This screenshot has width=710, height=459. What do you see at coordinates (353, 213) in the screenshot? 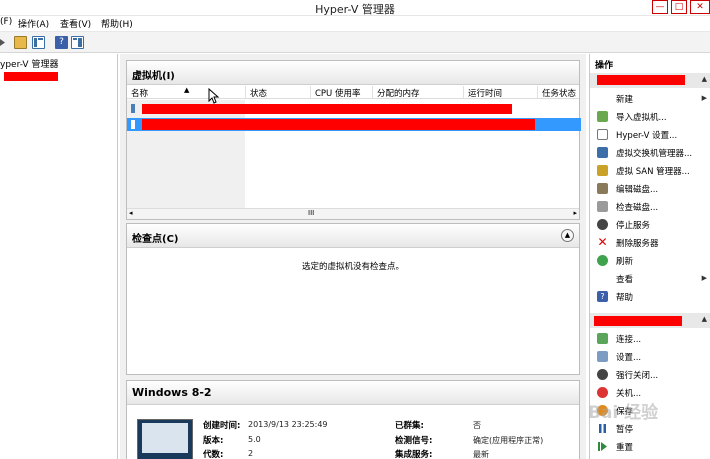
I see `horizontal-scrollbar: ◂ III ▸` at bounding box center [353, 213].